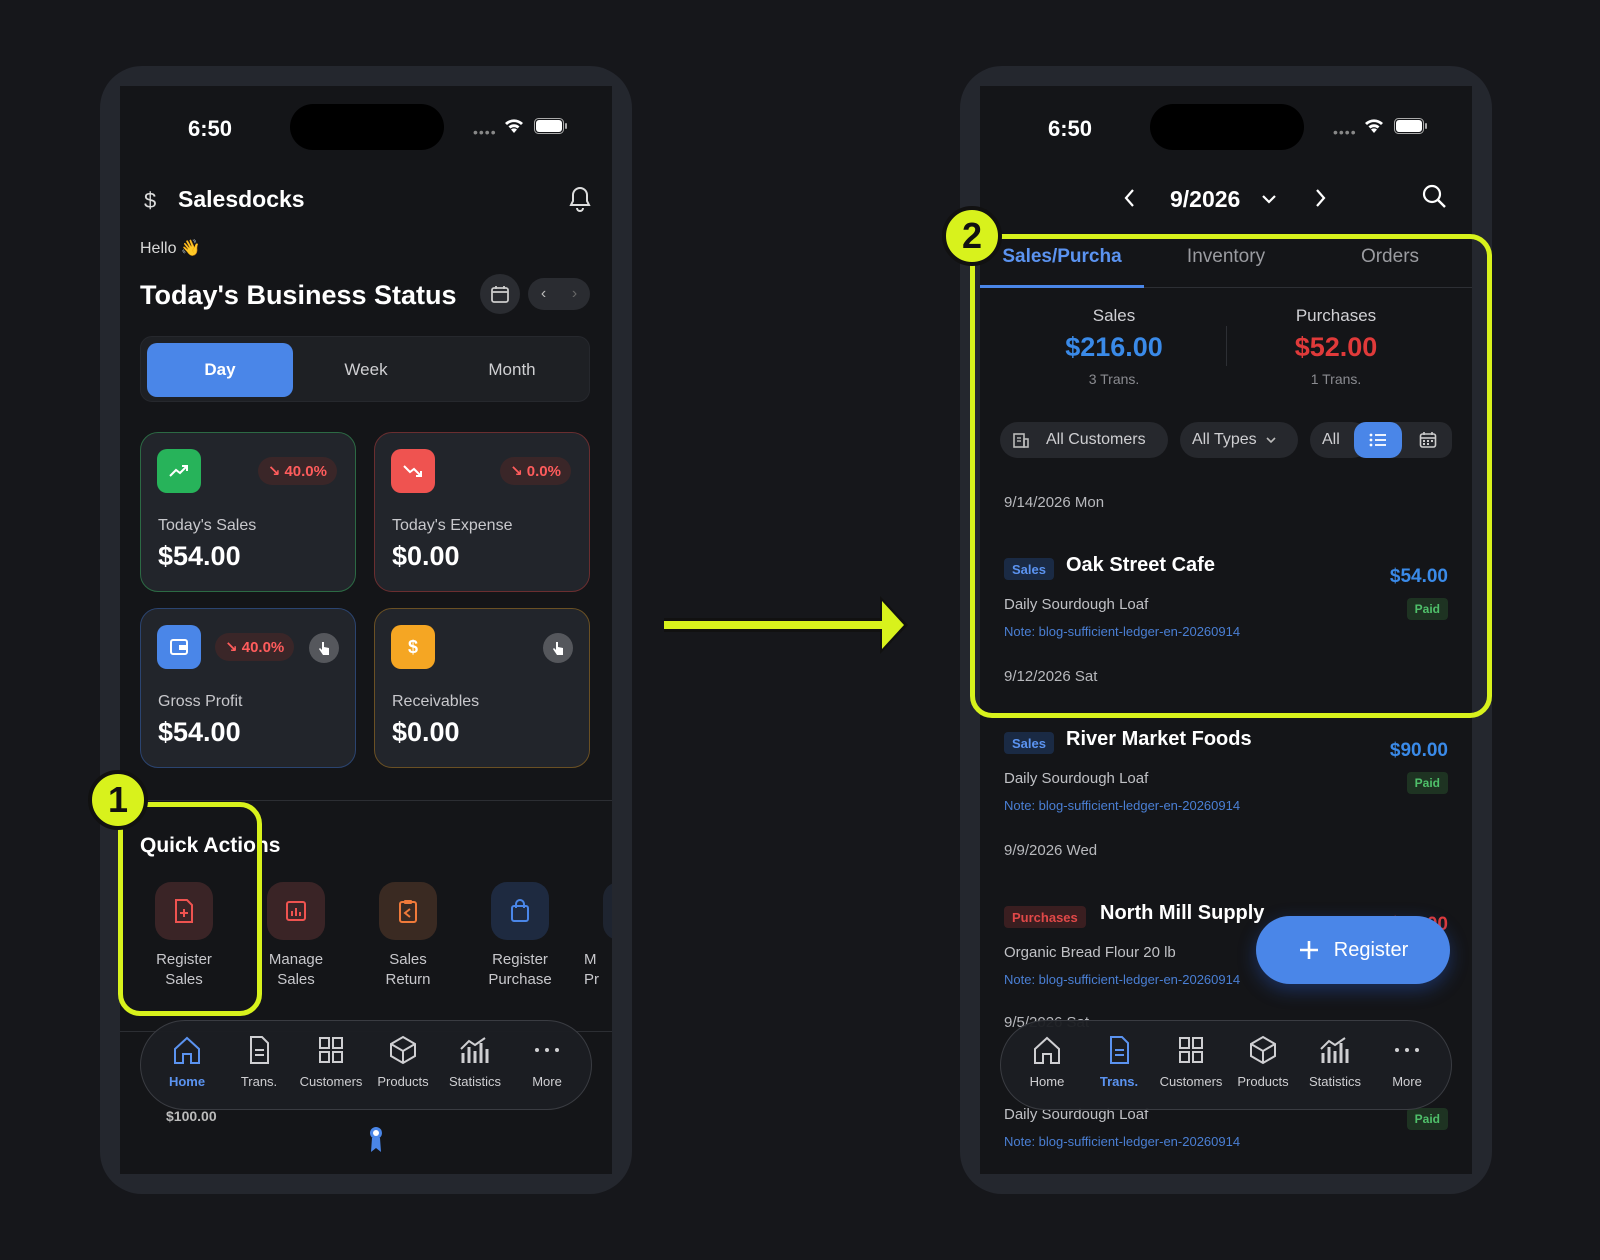 The width and height of the screenshot is (1600, 1260). I want to click on calendar-button, so click(500, 294).